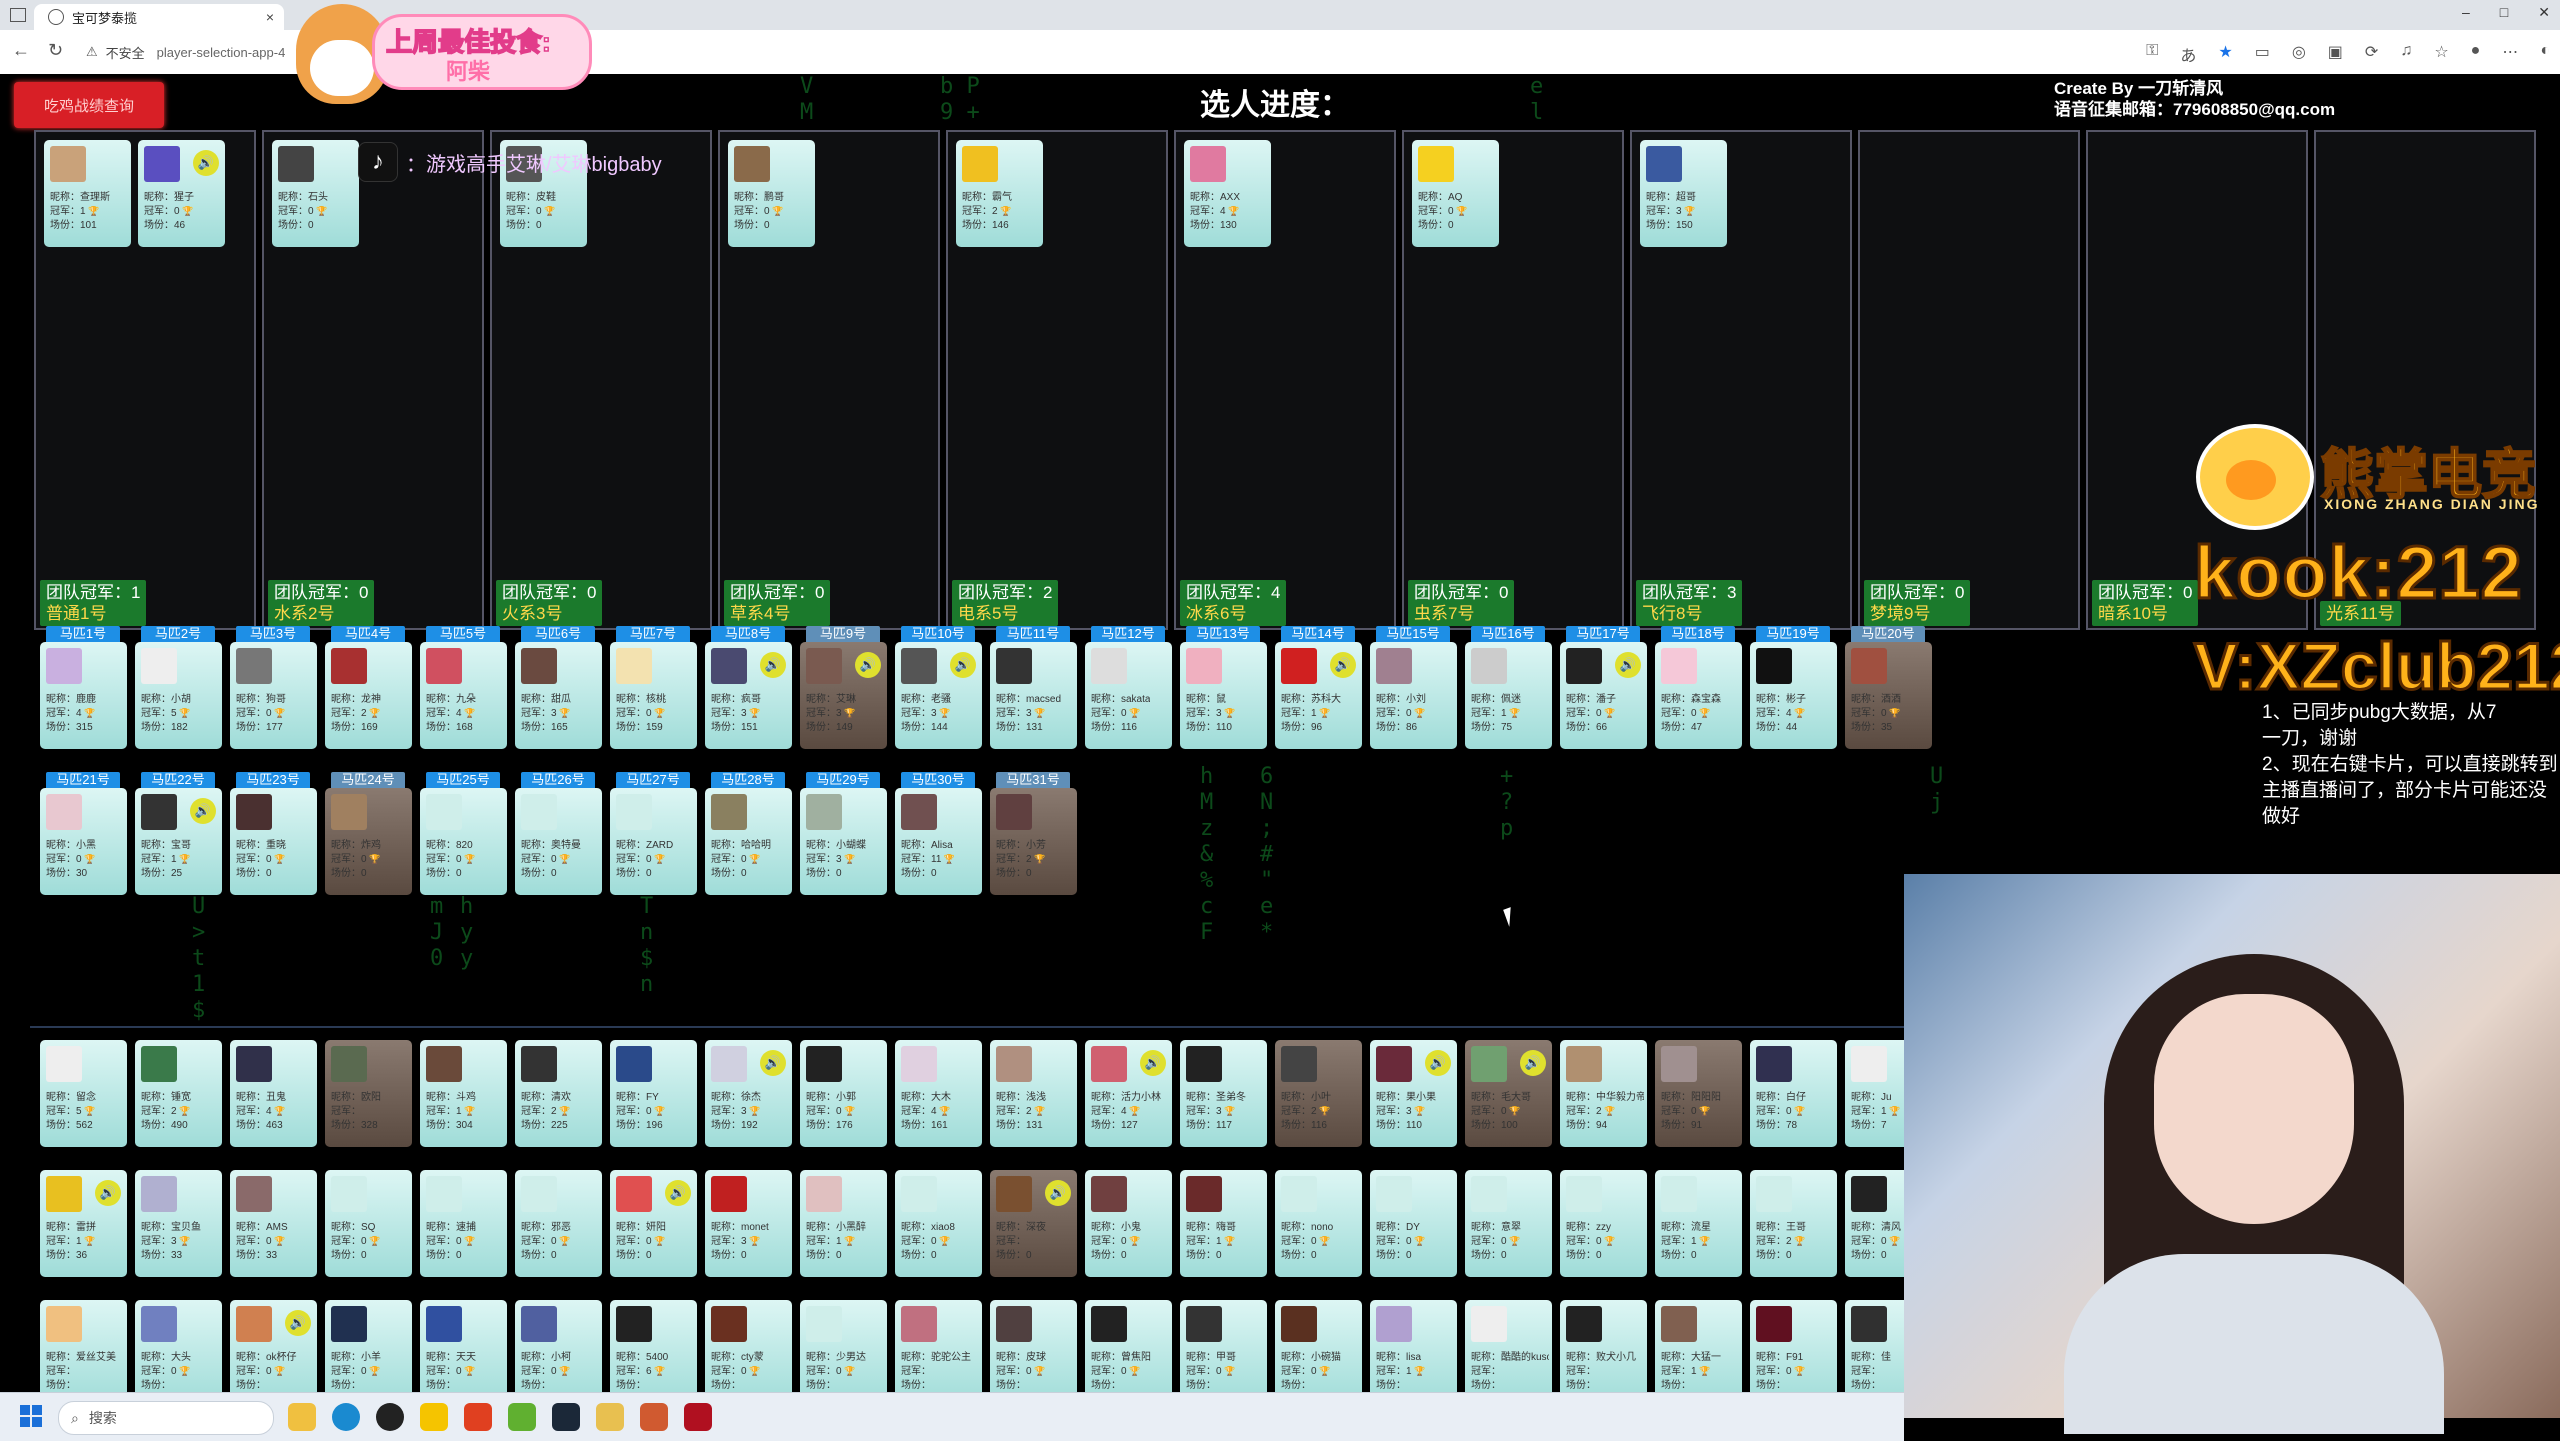 The image size is (2560, 1441). Describe the element at coordinates (273, 695) in the screenshot. I see `player-card: 昵称：狗哥 冠军：0 🏆 场份：177` at that location.